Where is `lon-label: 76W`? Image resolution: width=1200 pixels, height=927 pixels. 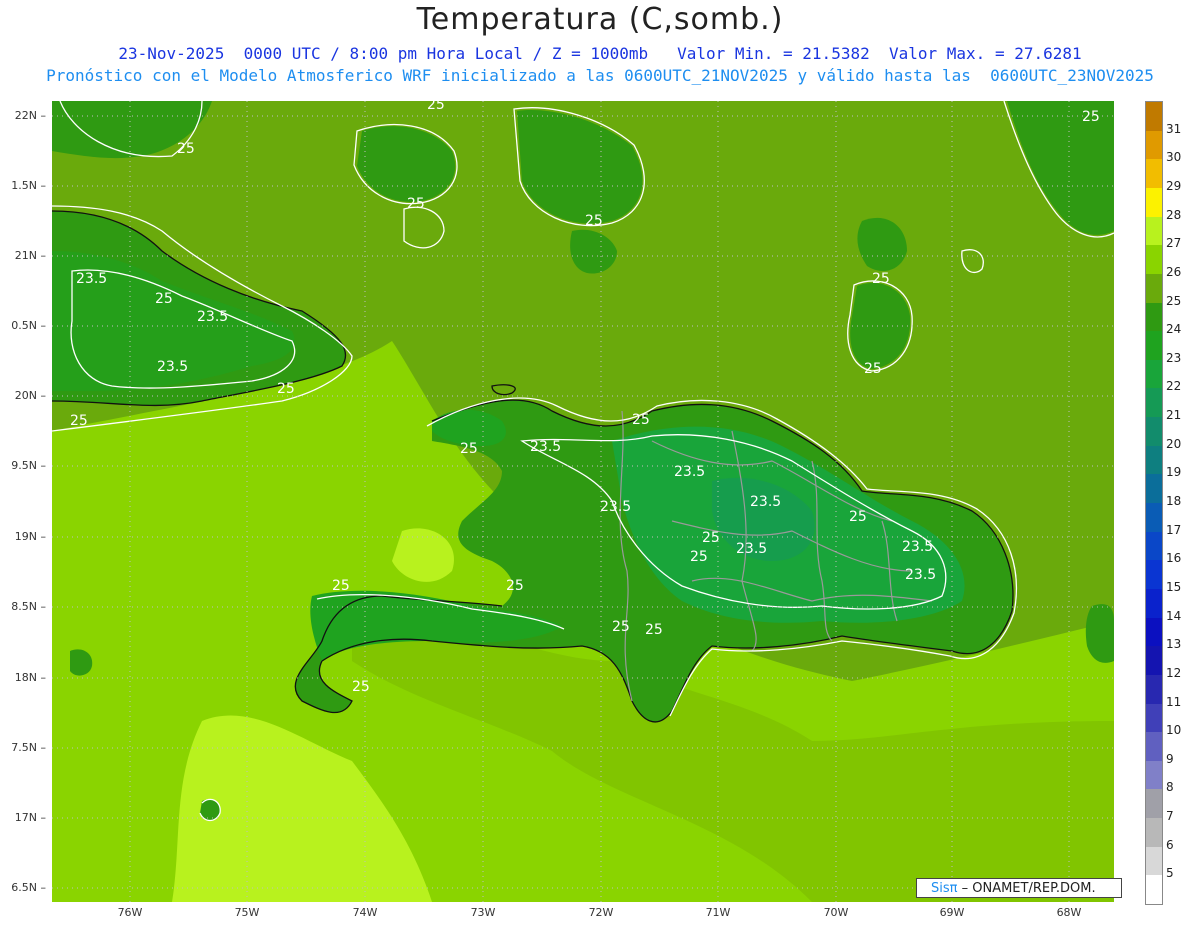 lon-label: 76W is located at coordinates (130, 912).